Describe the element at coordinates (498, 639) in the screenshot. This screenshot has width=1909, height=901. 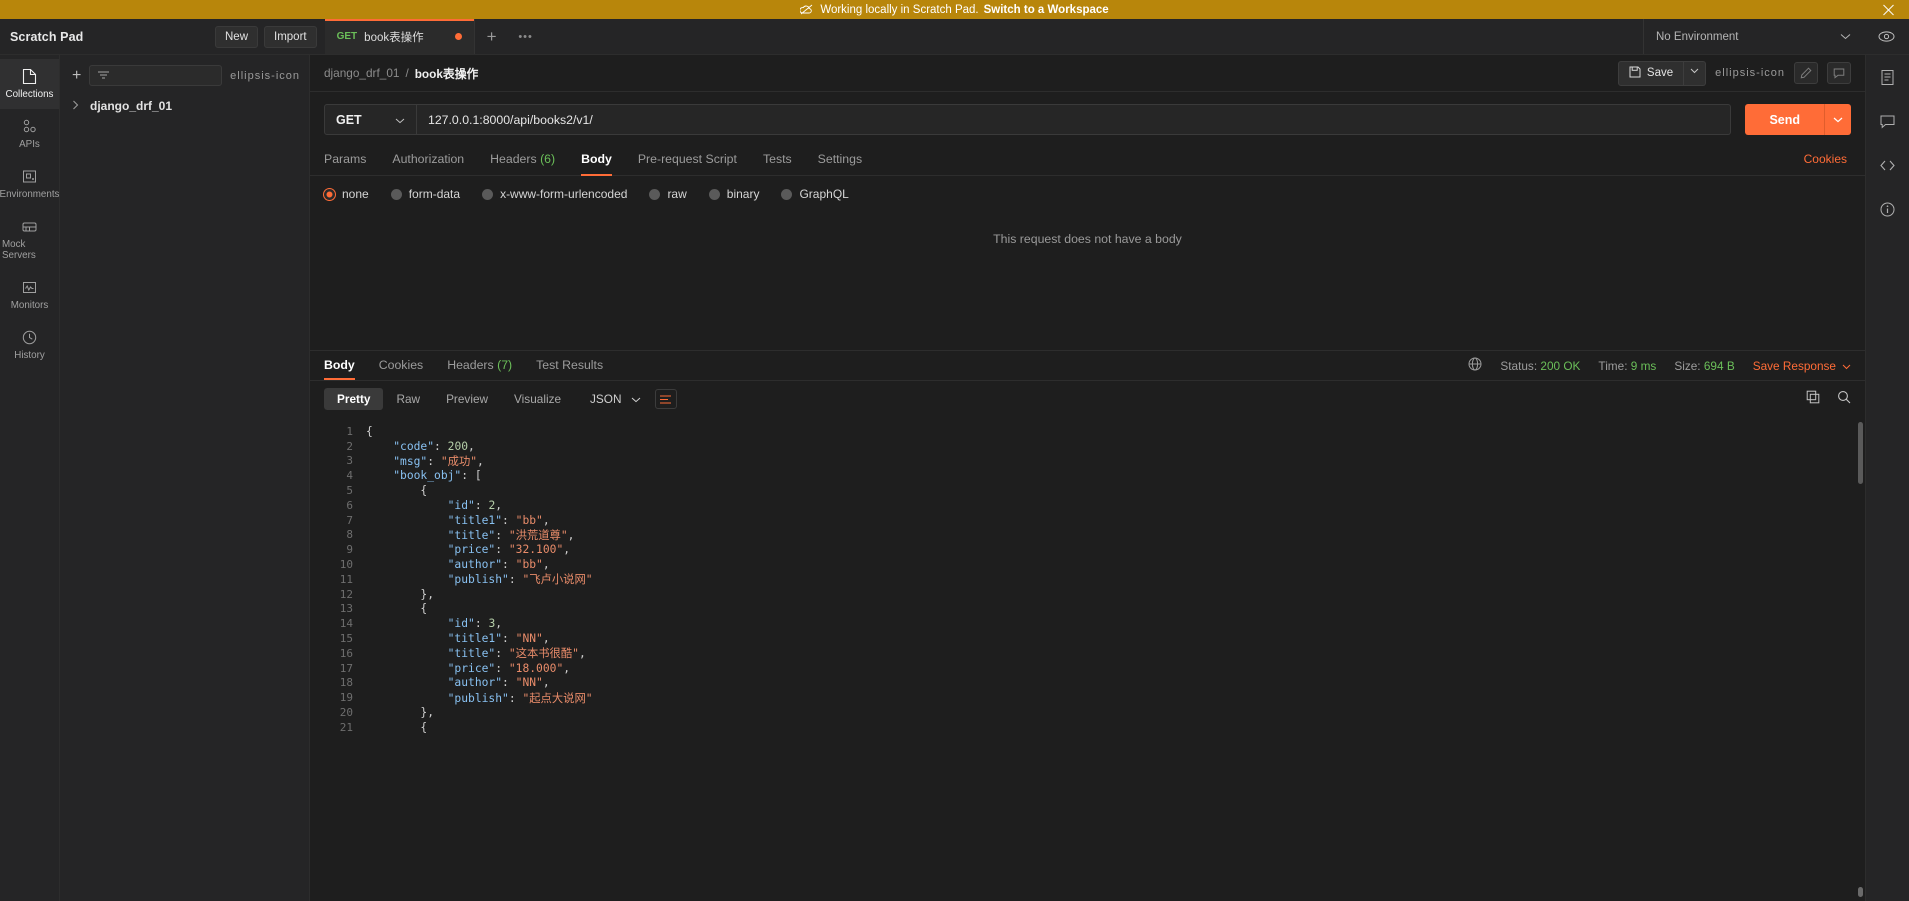
I see `line-content: "title1": "NN",` at that location.